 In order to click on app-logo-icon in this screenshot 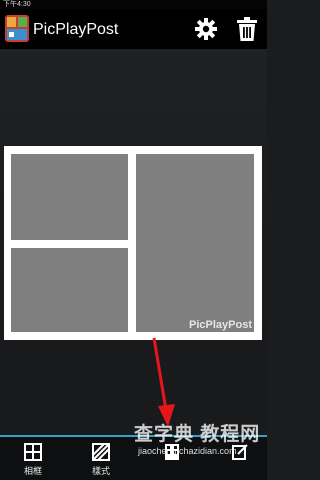, I will do `click(17, 28)`.